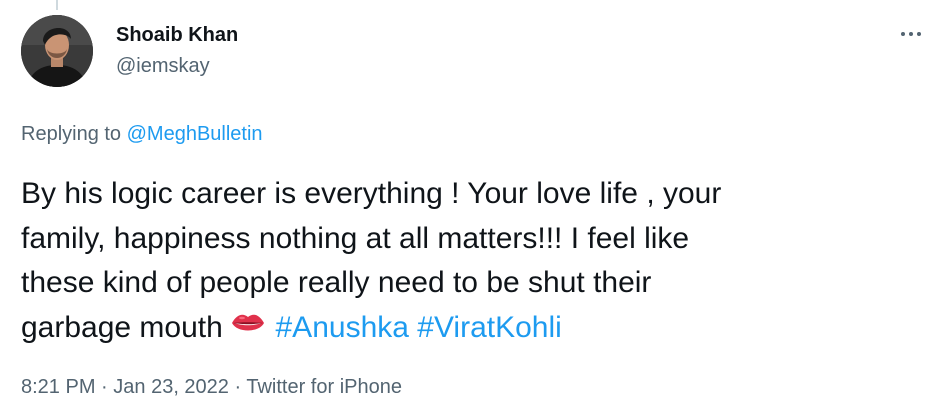 The width and height of the screenshot is (942, 400). I want to click on reply-mention-link: @MeghBulletin, so click(195, 134).